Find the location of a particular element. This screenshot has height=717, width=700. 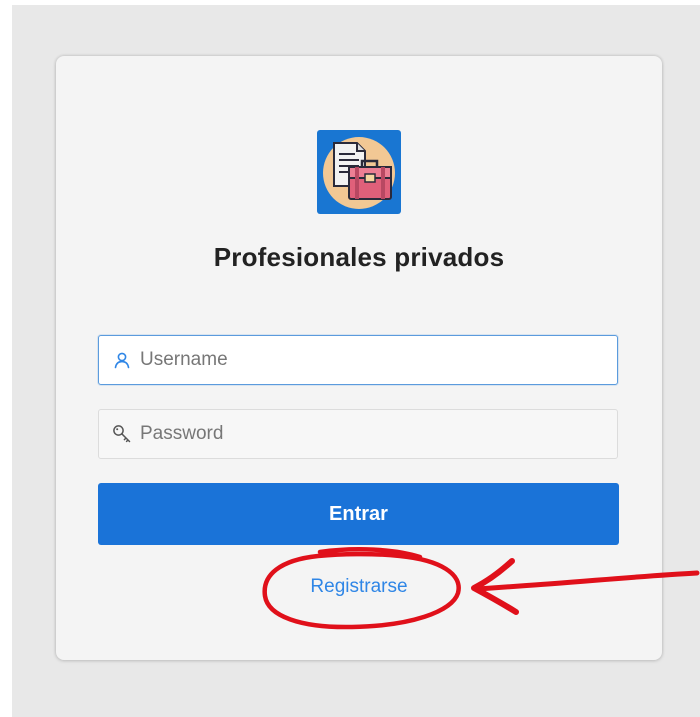

password-field is located at coordinates (358, 434).